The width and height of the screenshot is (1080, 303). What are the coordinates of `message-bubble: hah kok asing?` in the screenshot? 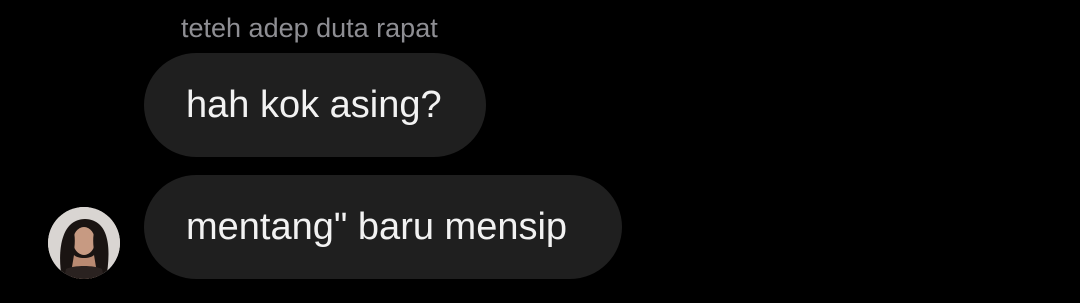 It's located at (315, 105).